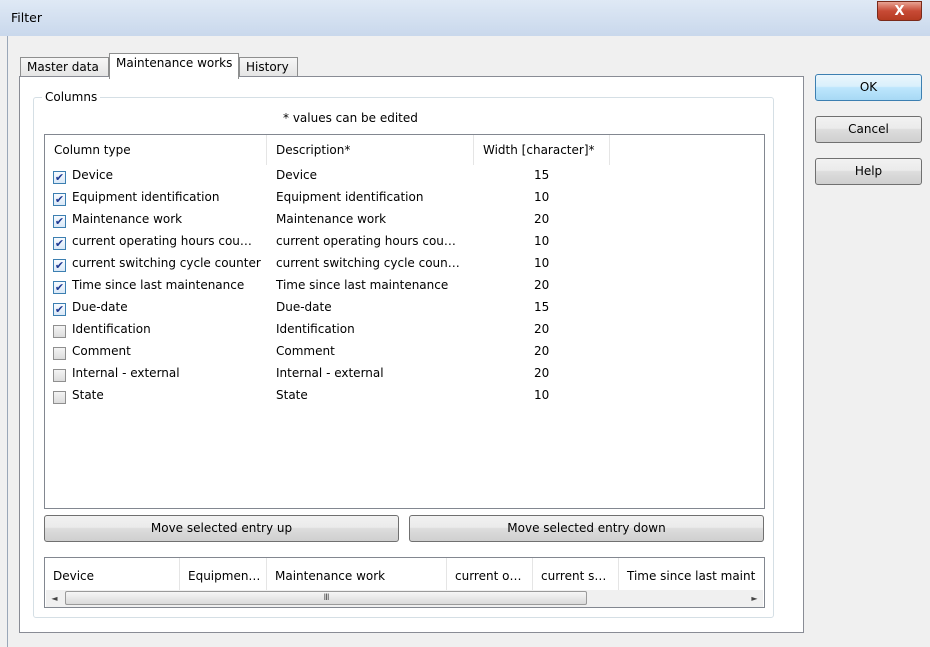 The height and width of the screenshot is (647, 930). Describe the element at coordinates (64, 67) in the screenshot. I see `tab-master-data: Master data` at that location.